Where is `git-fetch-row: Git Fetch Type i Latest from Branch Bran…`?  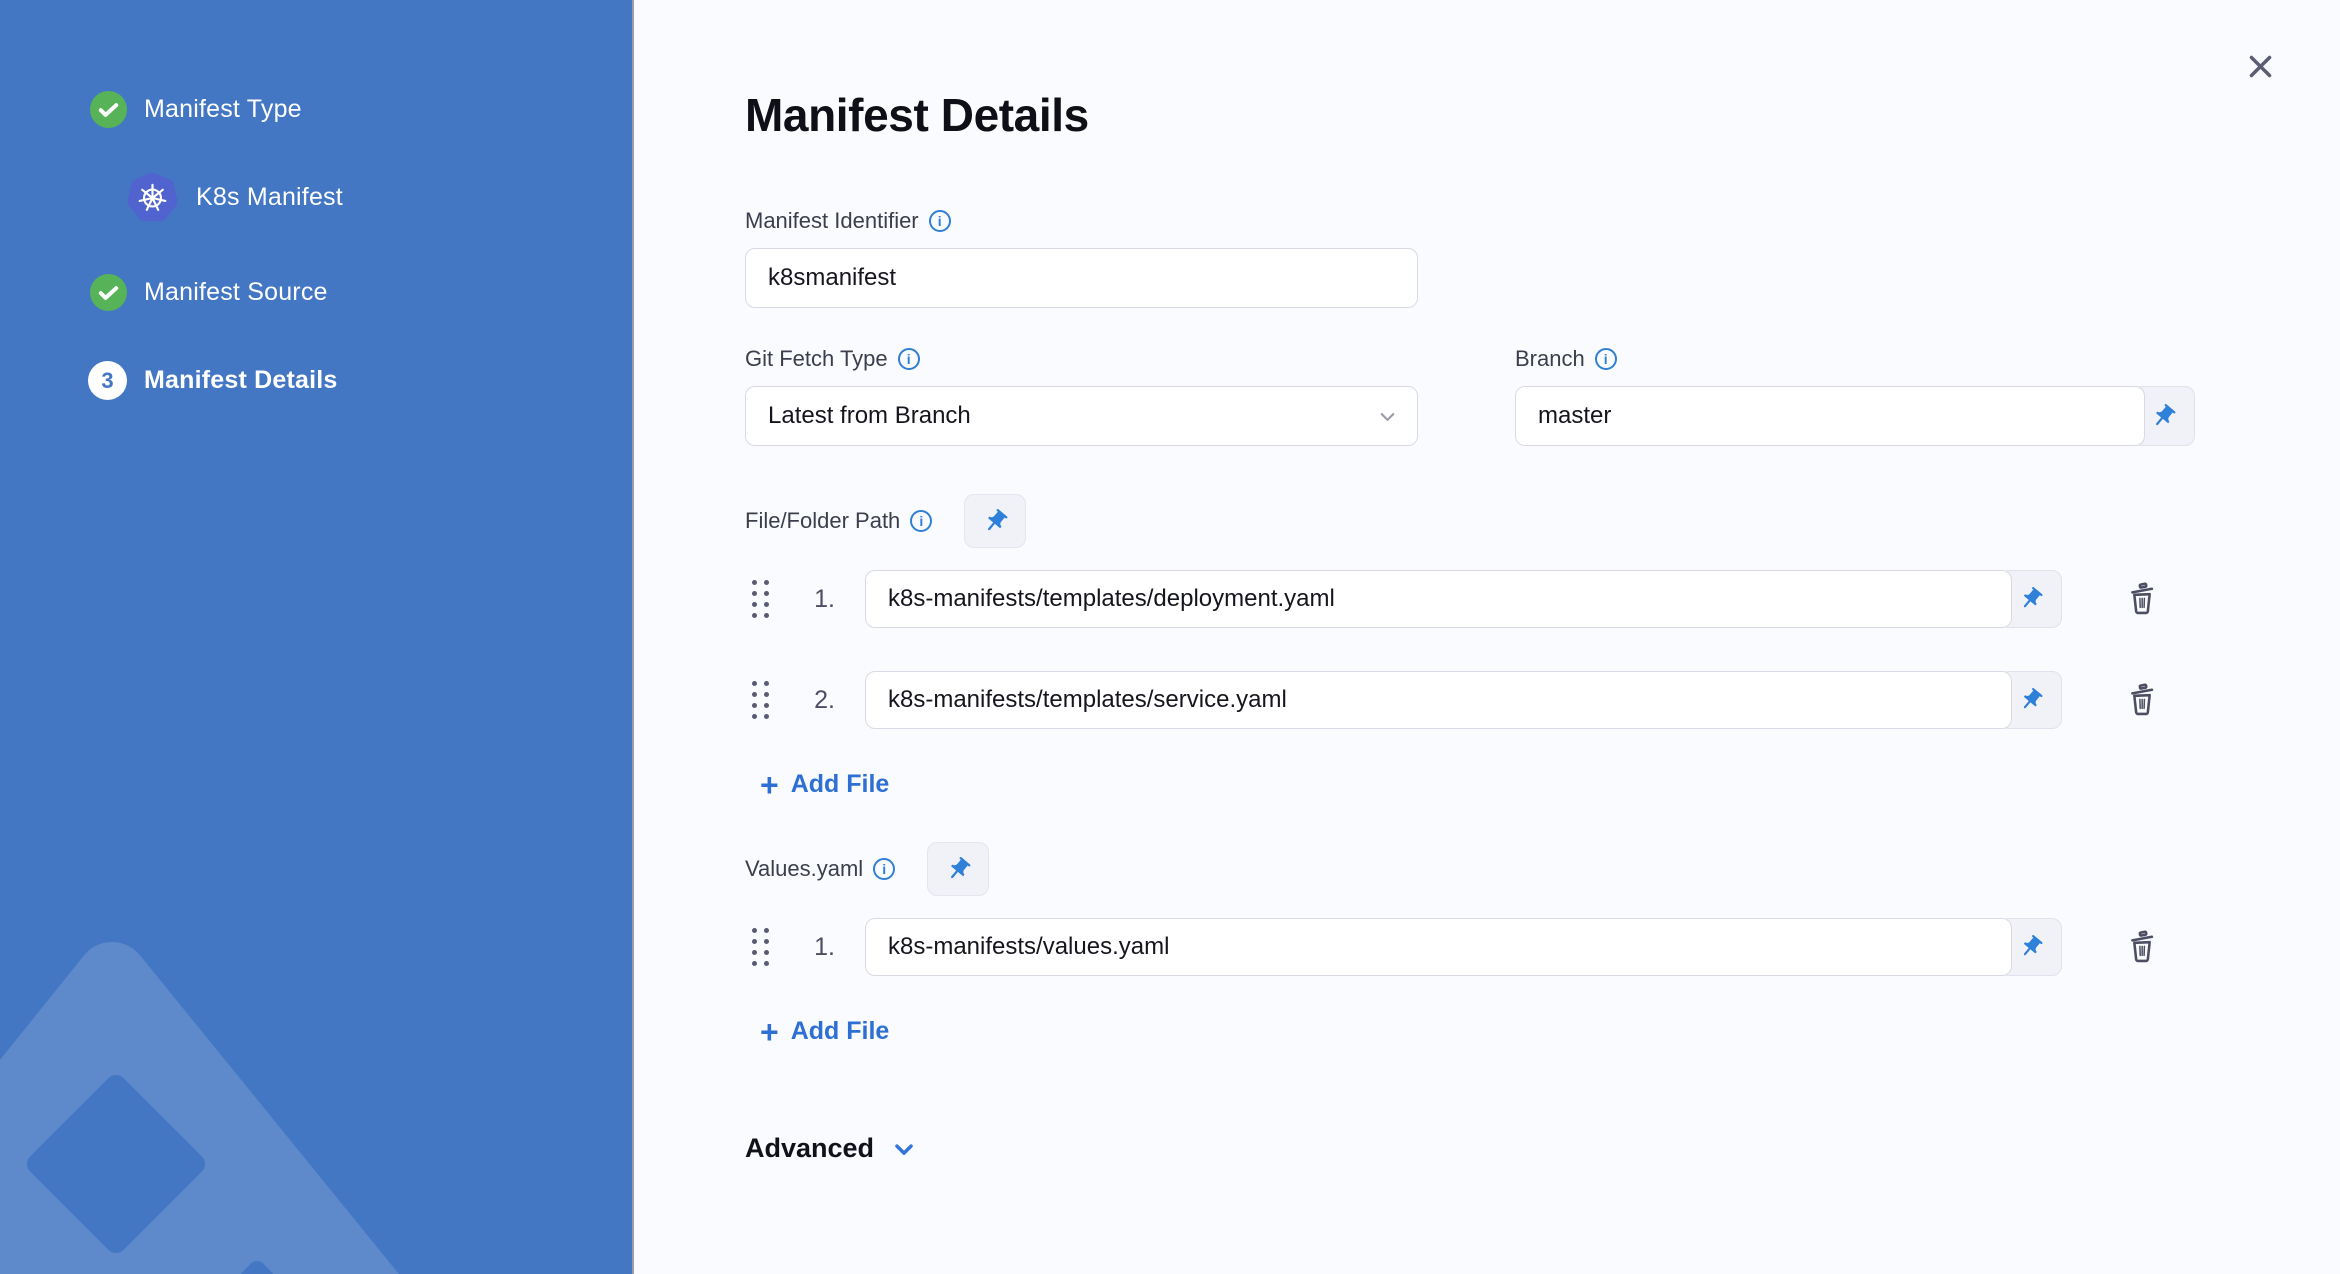
git-fetch-row: Git Fetch Type i Latest from Branch Bran… is located at coordinates (1542, 395).